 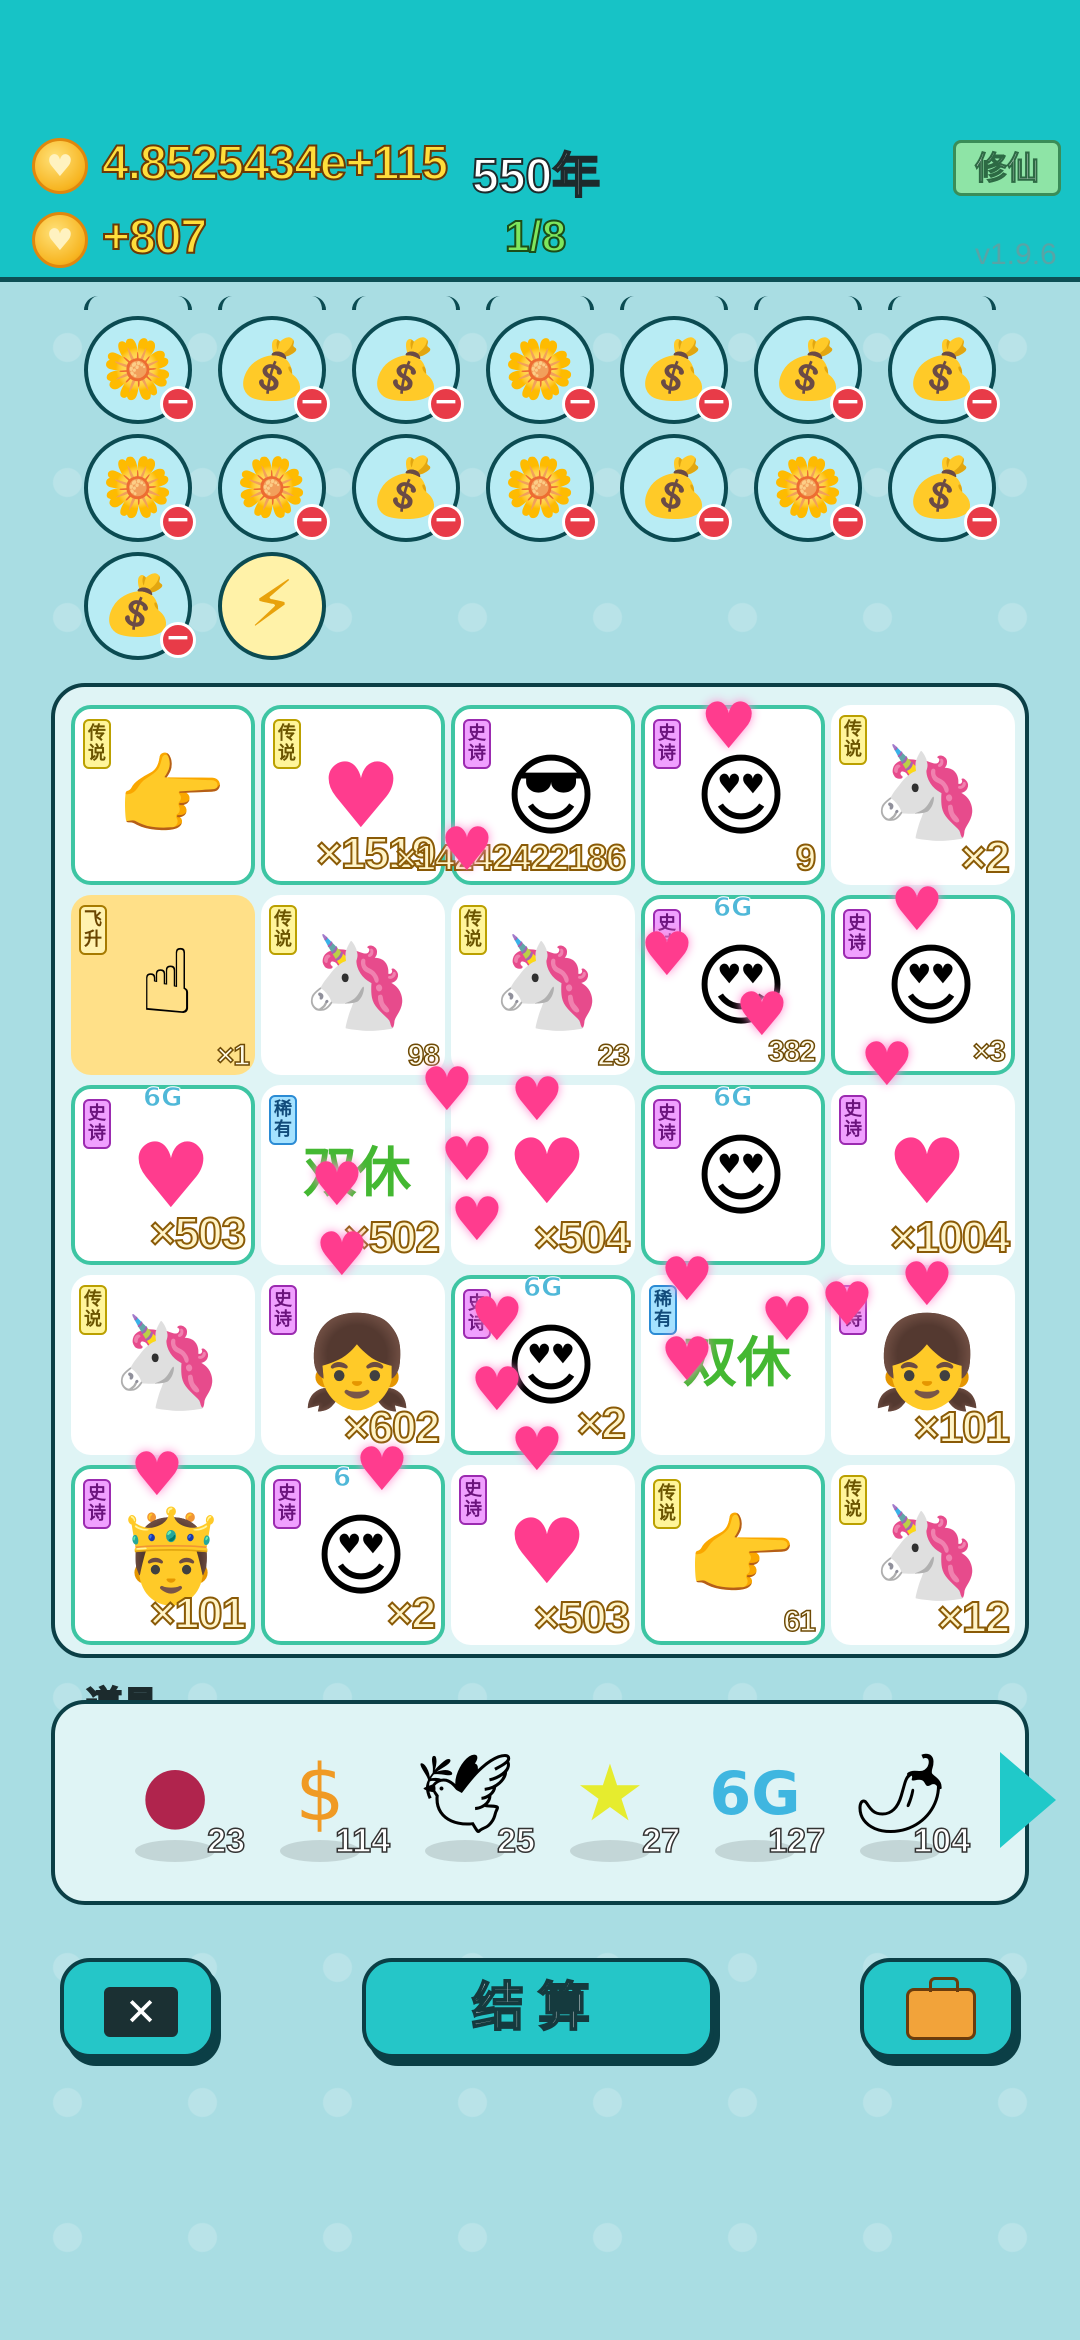 I want to click on cell-count: 98, so click(x=424, y=1055).